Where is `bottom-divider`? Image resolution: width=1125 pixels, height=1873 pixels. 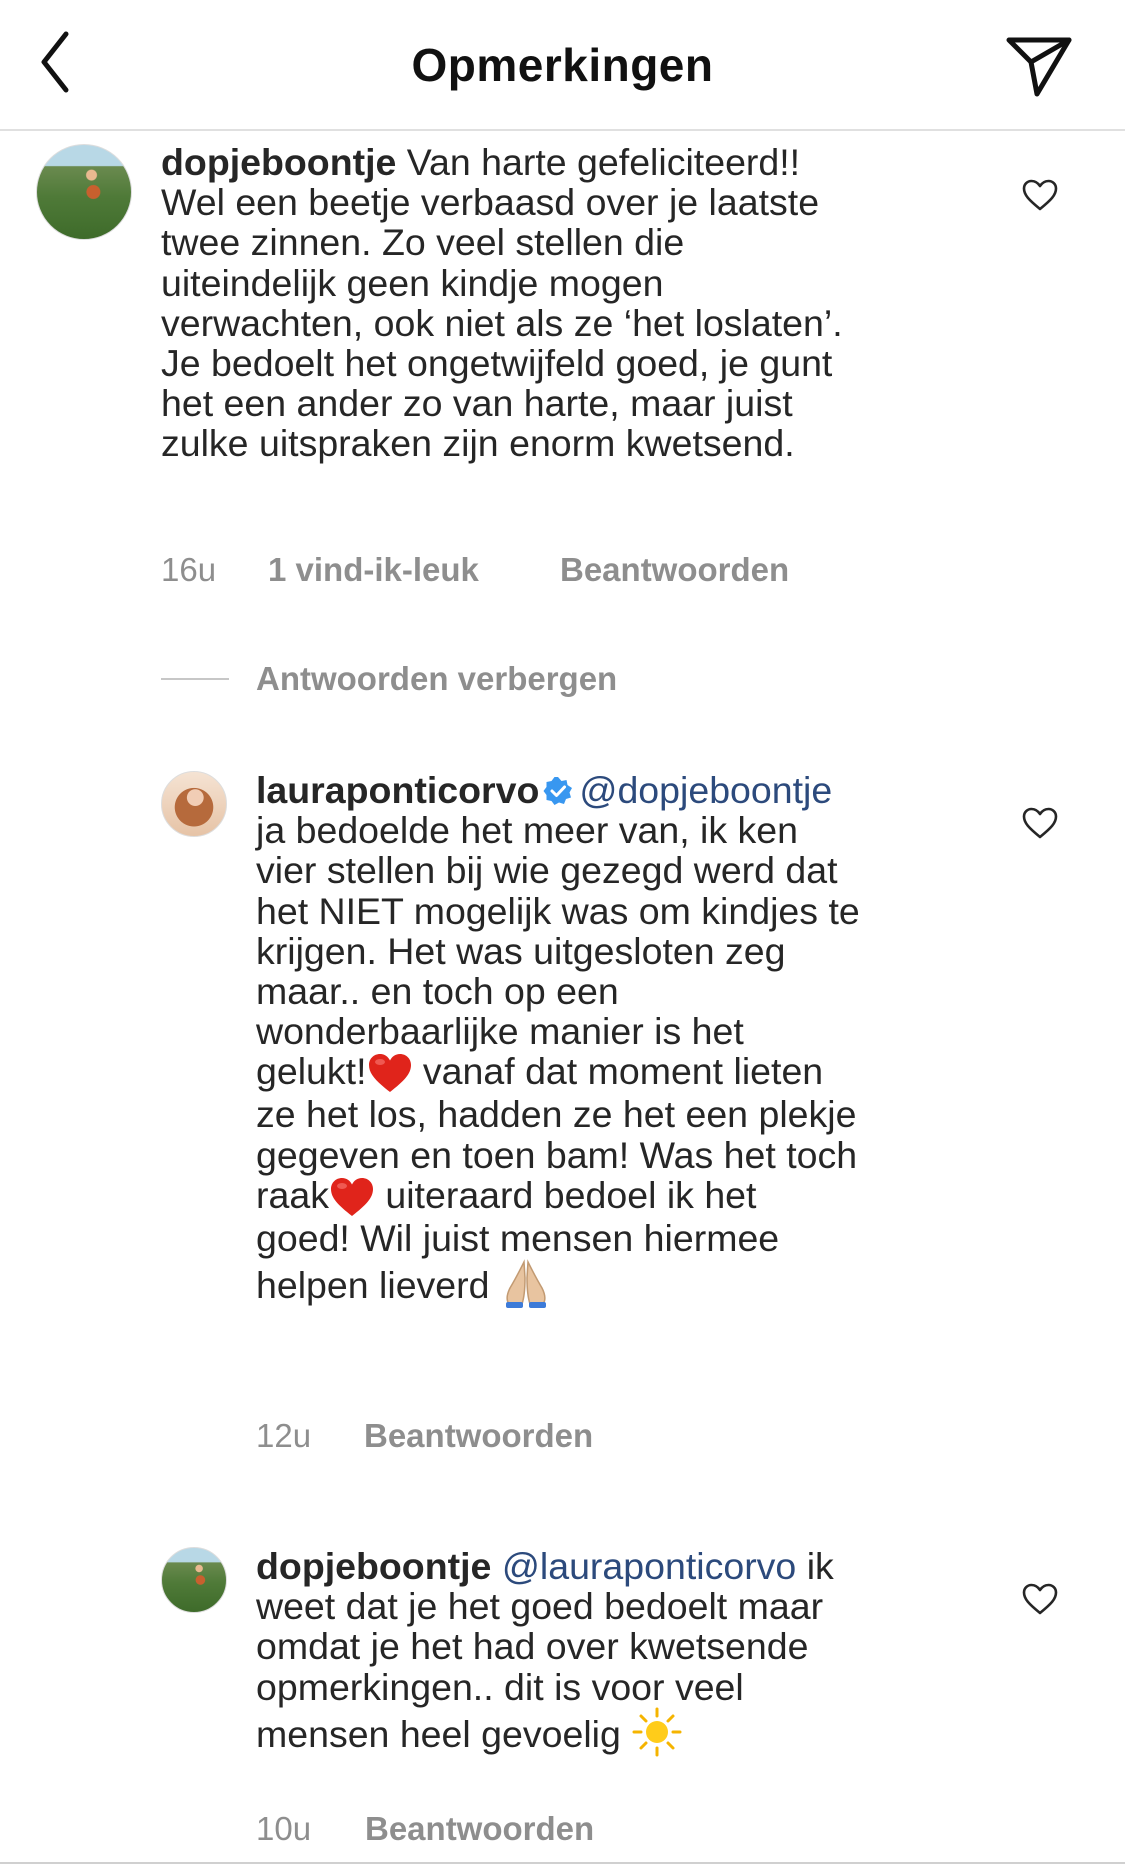
bottom-divider is located at coordinates (562, 1863).